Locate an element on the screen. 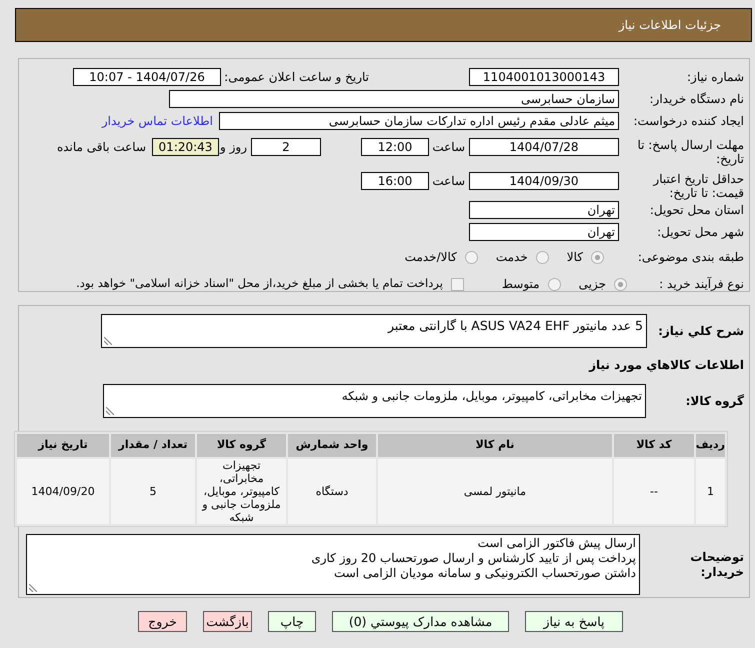 The height and width of the screenshot is (648, 755). radio-label: جزیی is located at coordinates (592, 284).